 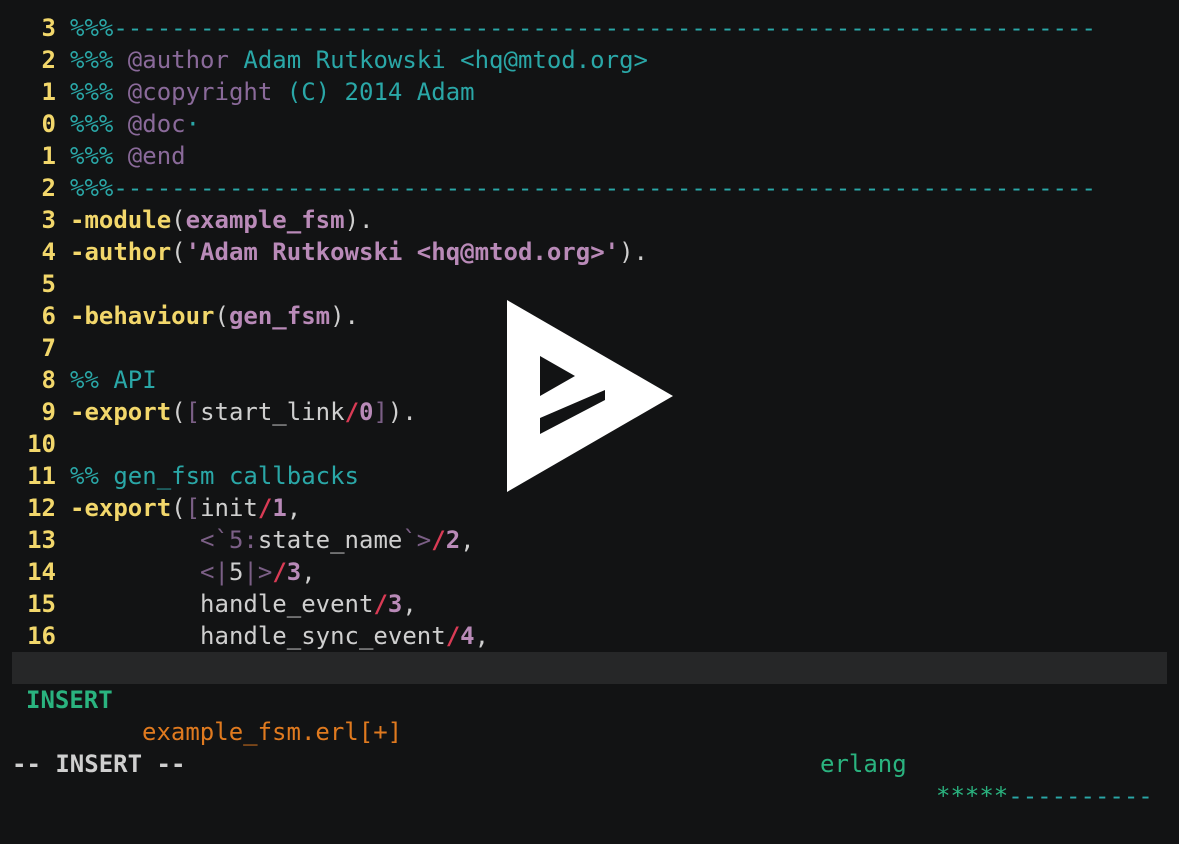 I want to click on line-text: -behaviour(gen_fsm)., so click(x=214, y=316).